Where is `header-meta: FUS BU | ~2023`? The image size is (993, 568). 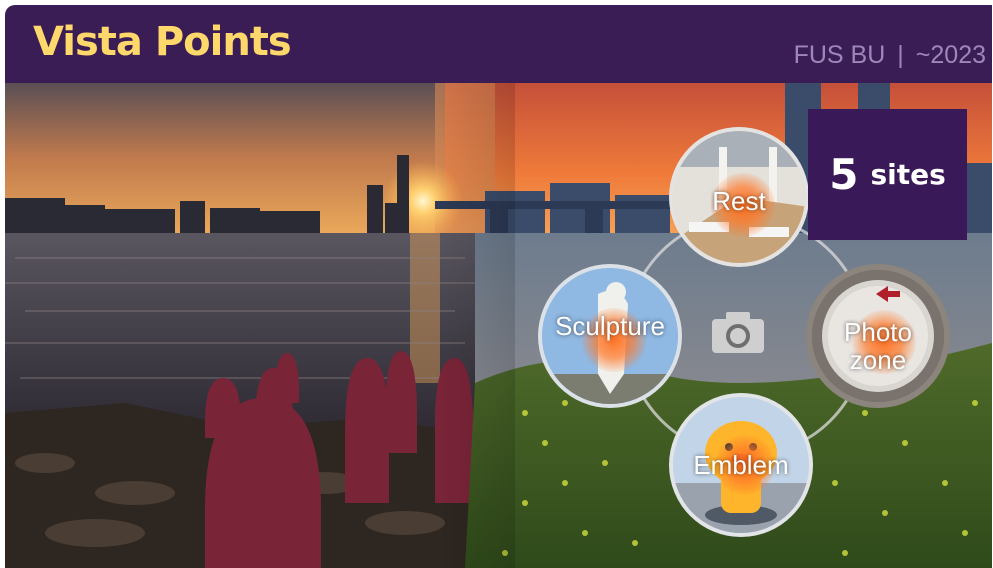
header-meta: FUS BU | ~2023 is located at coordinates (890, 55).